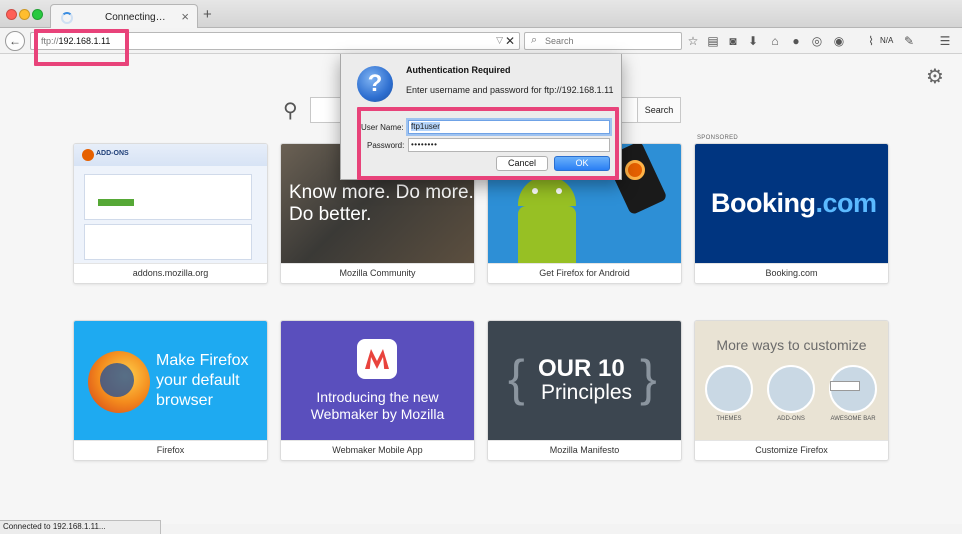 This screenshot has height=534, width=962. Describe the element at coordinates (381, 204) in the screenshot. I see `community-headline: Know more. Do more. Do better.` at that location.